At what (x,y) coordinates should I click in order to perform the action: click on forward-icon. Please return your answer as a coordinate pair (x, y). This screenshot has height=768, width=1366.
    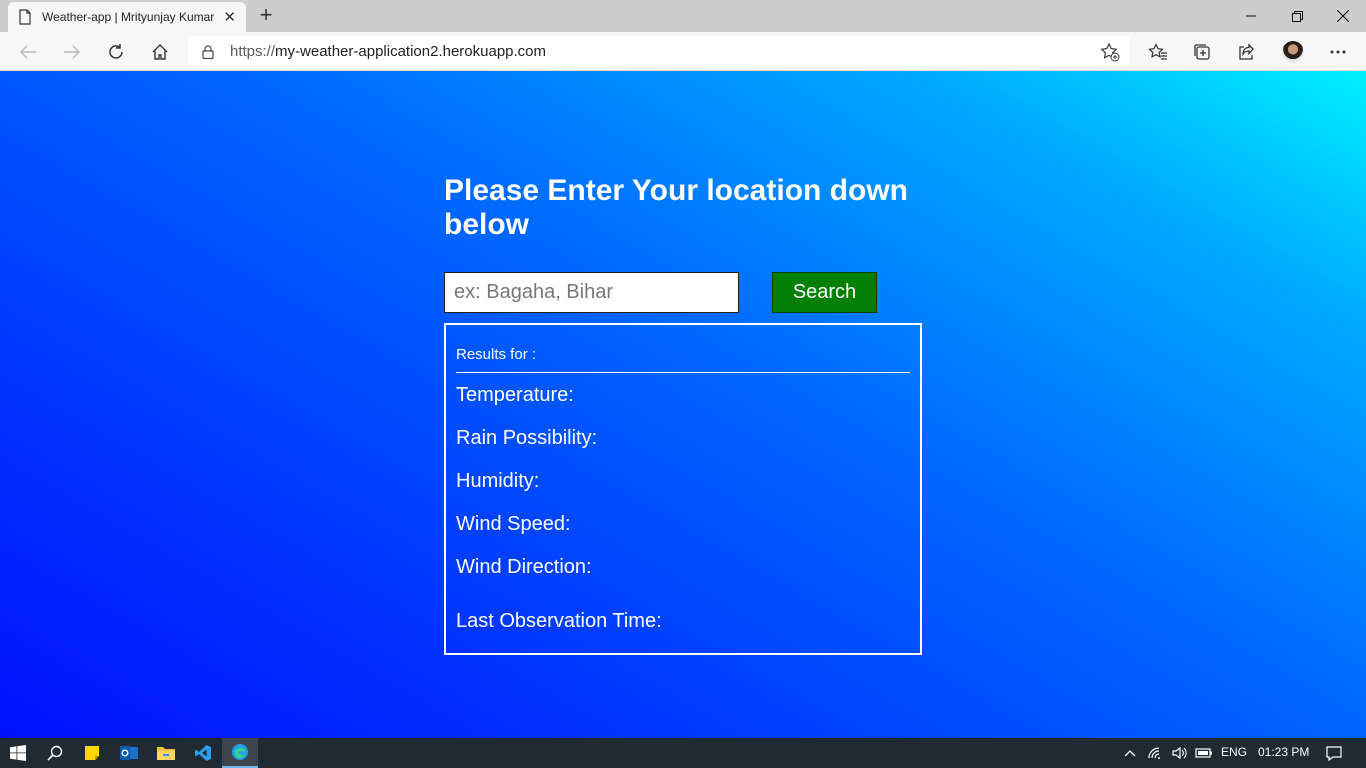
    Looking at the image, I should click on (72, 52).